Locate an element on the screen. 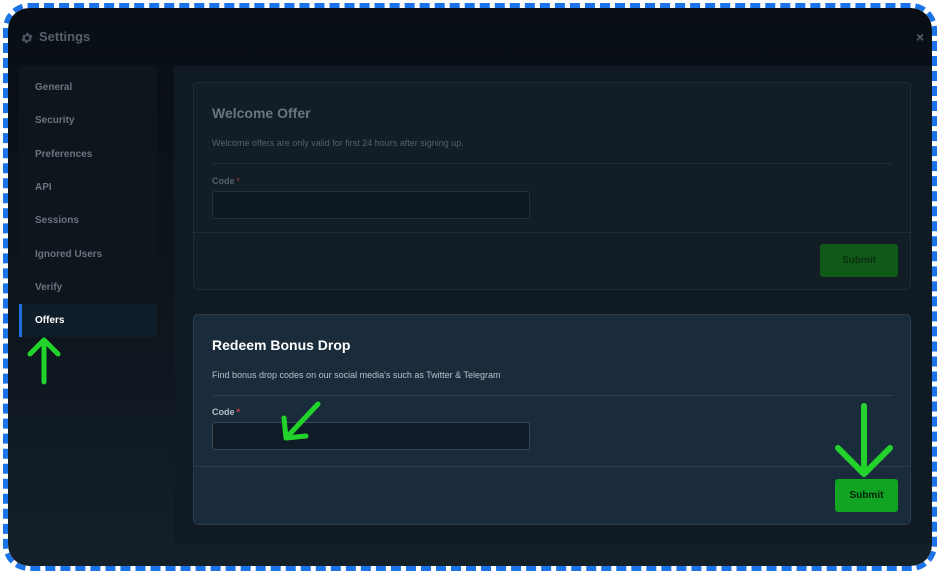 The height and width of the screenshot is (574, 940). sidebar-item-sessions: Sessions is located at coordinates (88, 220).